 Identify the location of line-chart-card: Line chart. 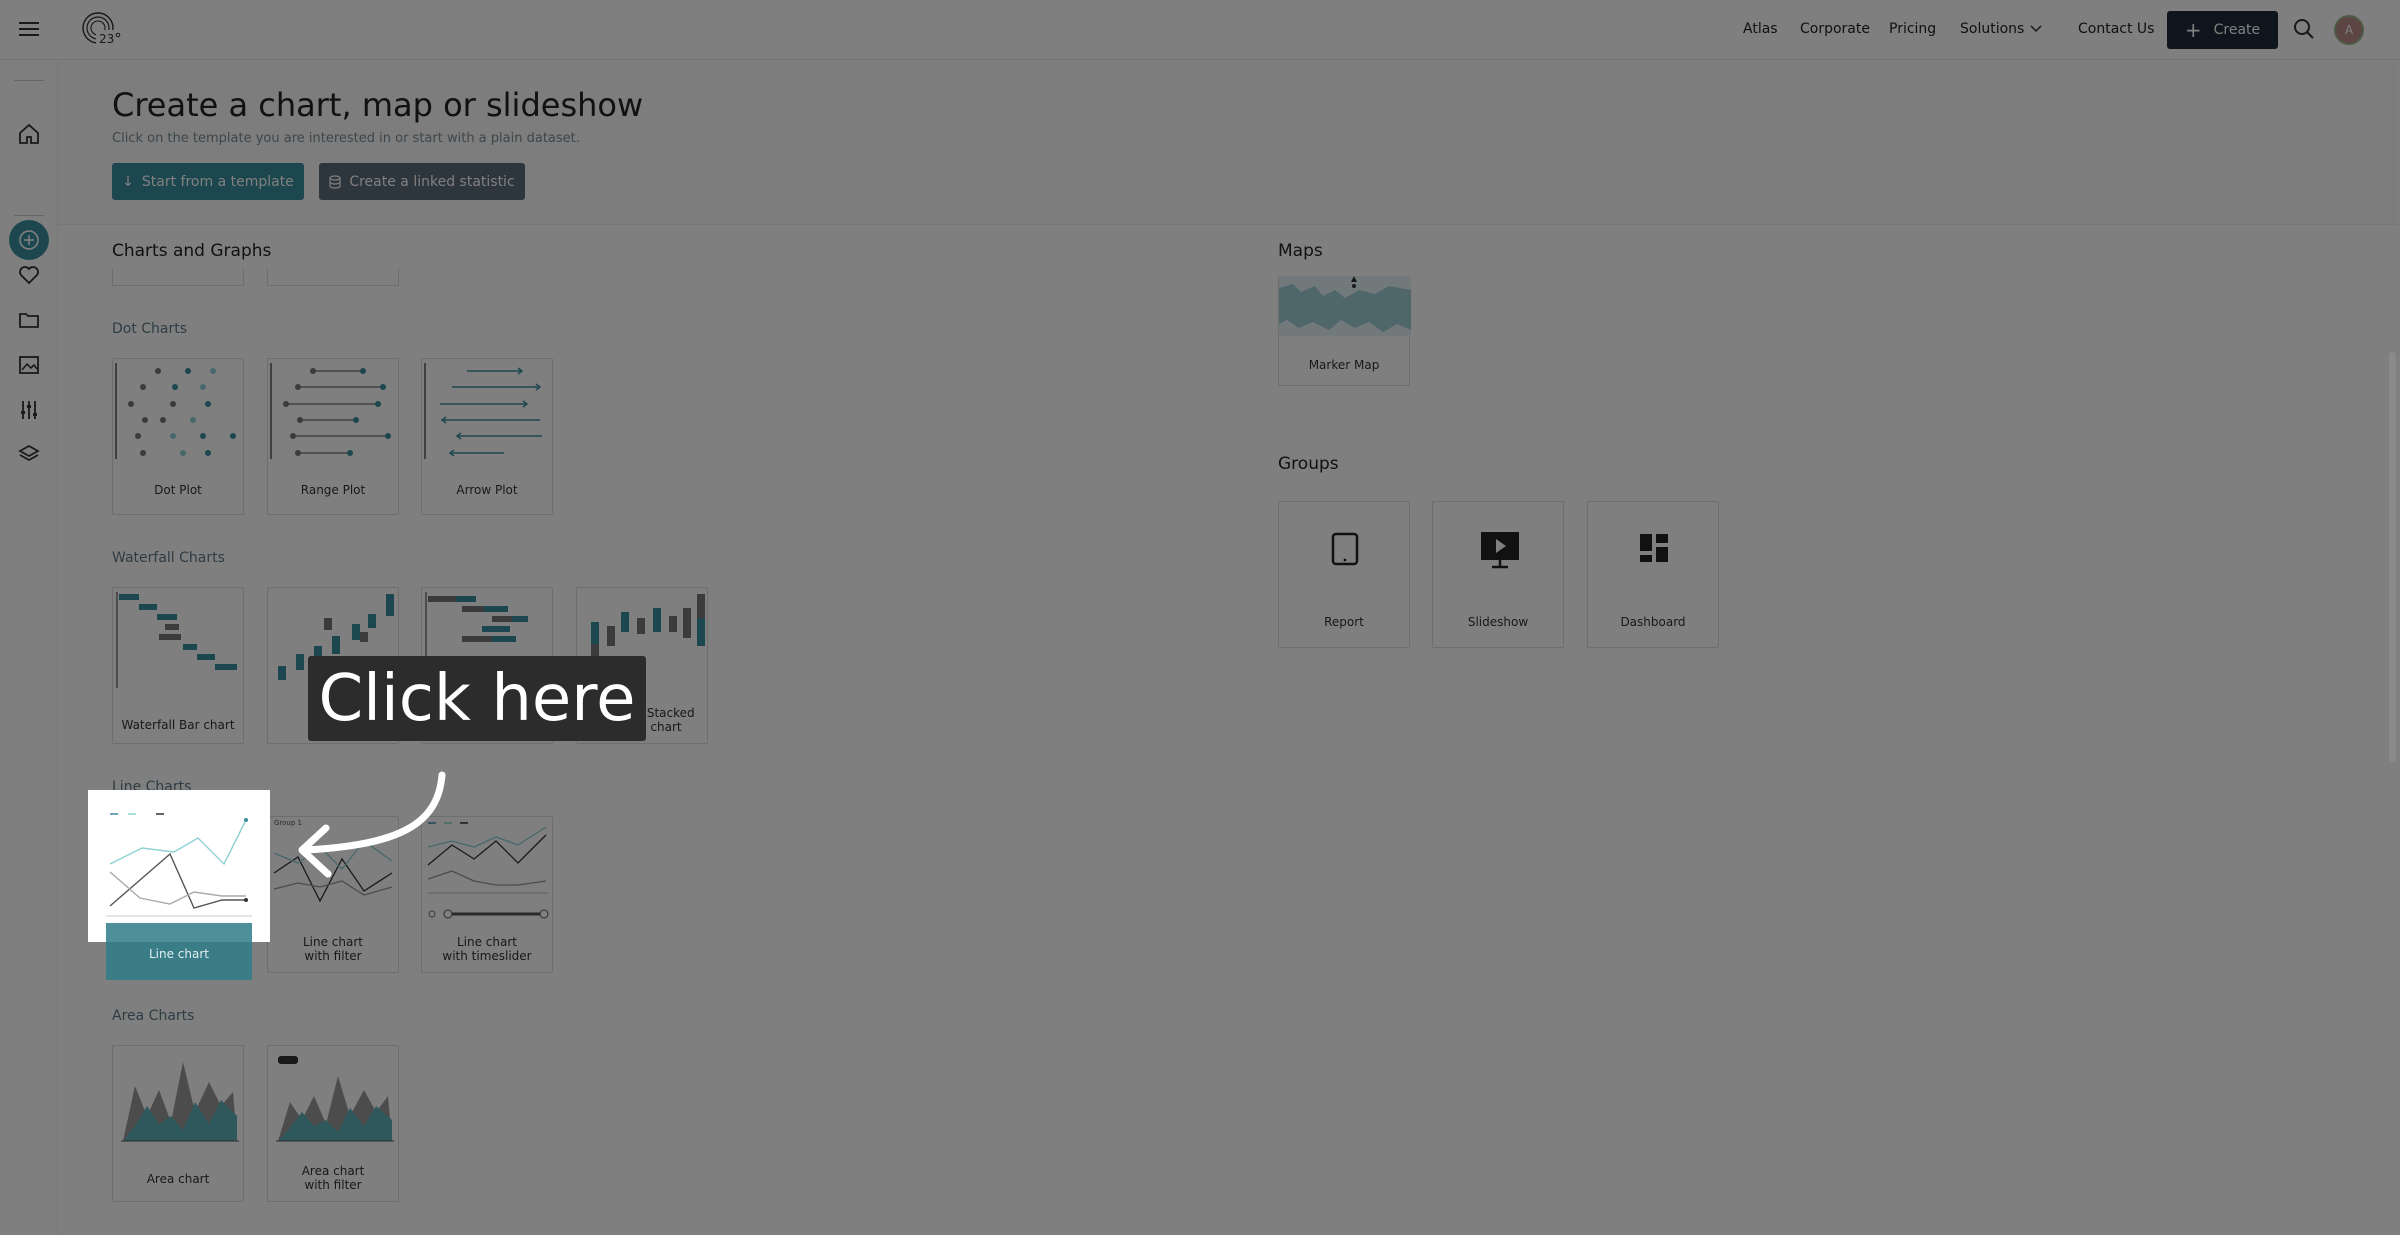
(179, 894).